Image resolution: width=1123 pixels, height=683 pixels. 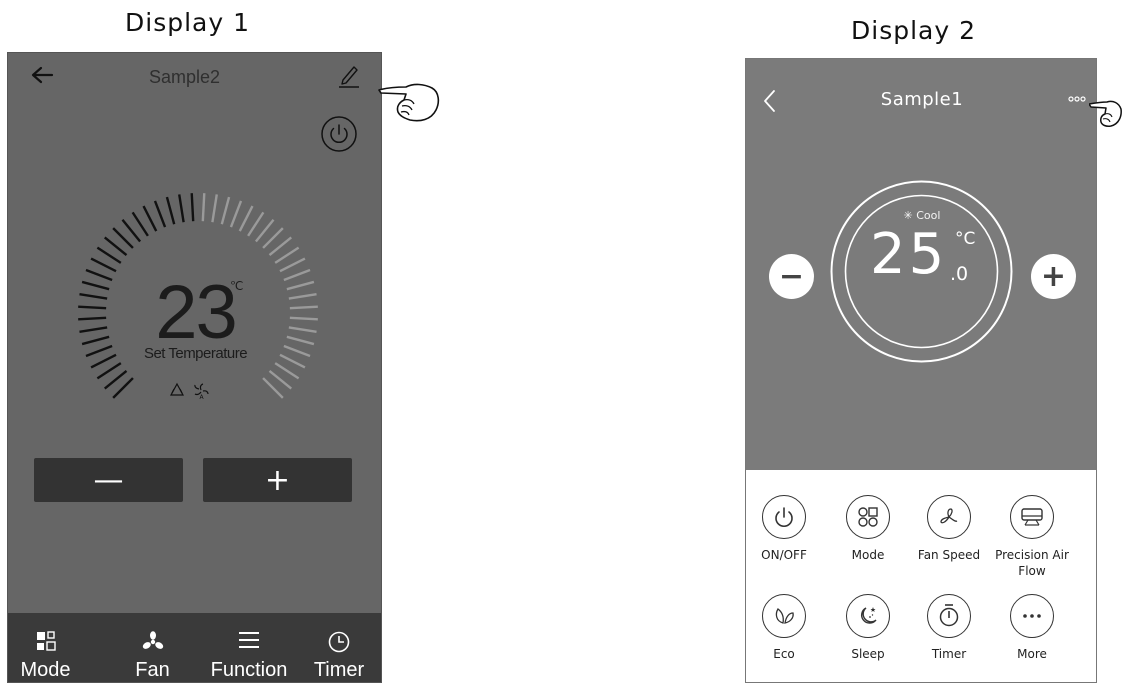 I want to click on edit-pencil-icon, so click(x=349, y=76).